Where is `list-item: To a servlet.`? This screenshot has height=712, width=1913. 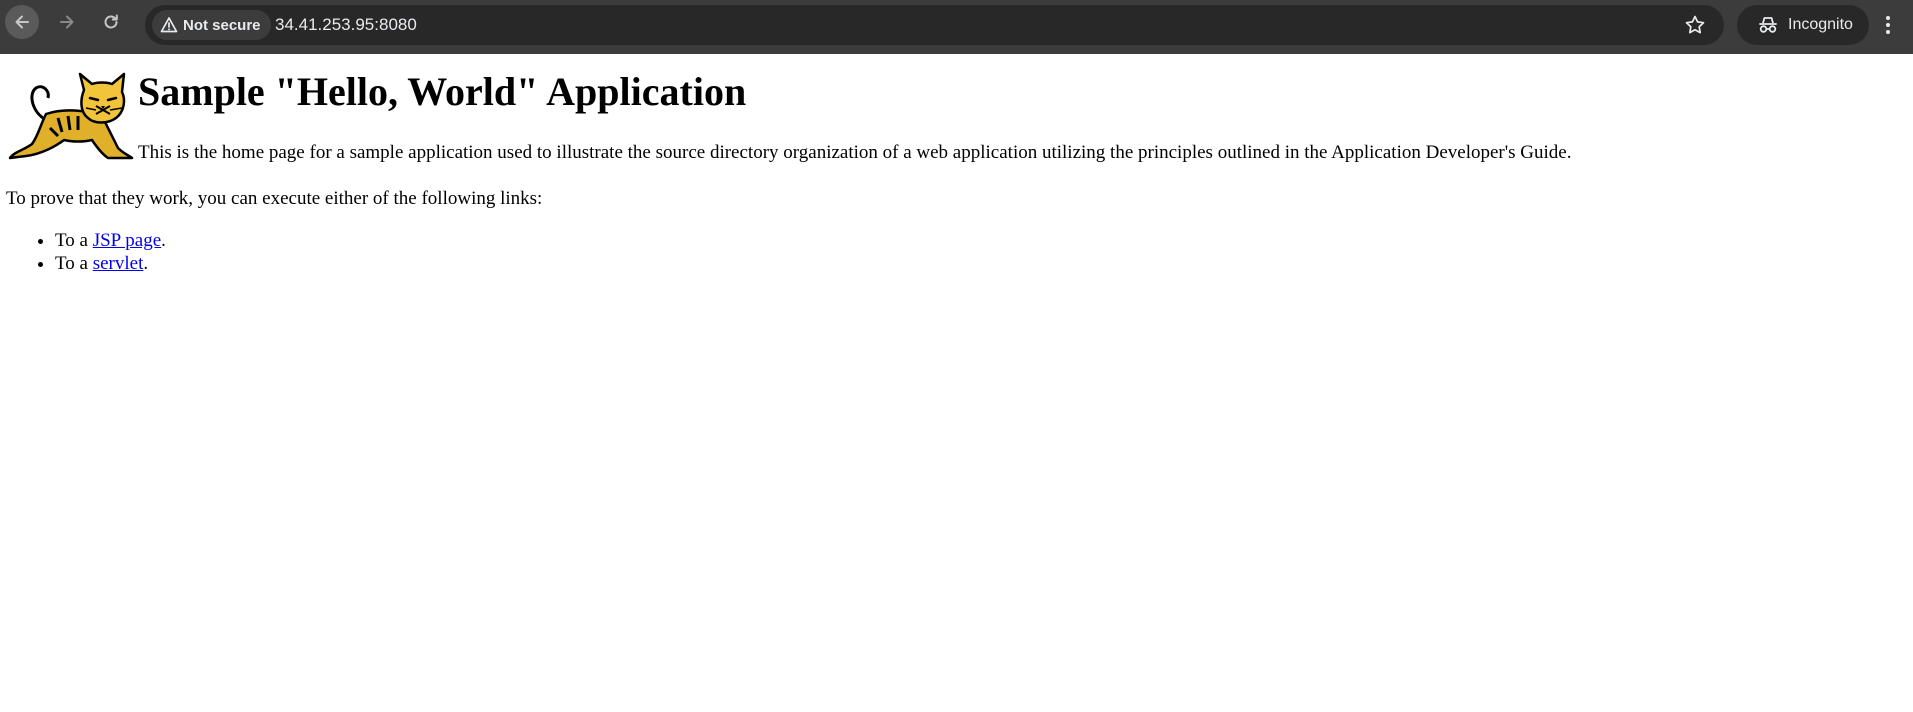
list-item: To a servlet. is located at coordinates (110, 263).